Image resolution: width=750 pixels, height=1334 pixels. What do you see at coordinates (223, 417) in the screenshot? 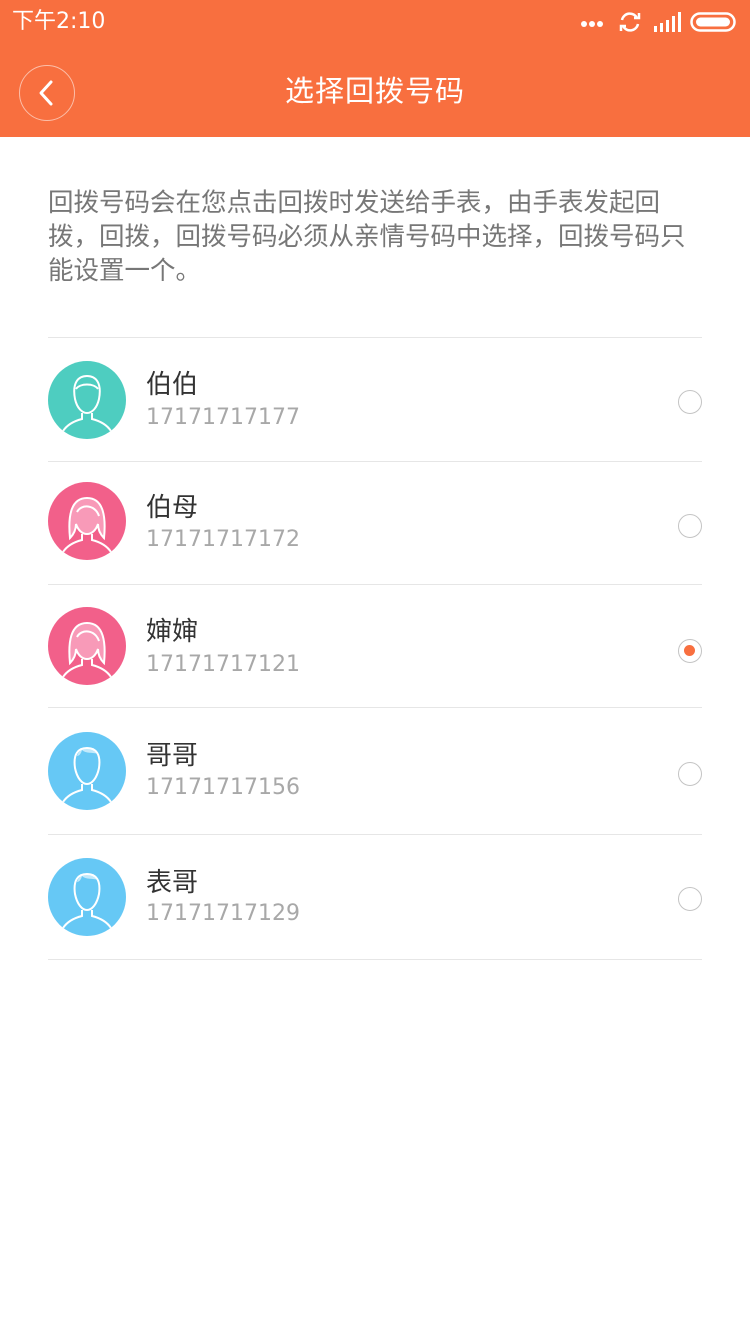
I see `contact-phone: 17171717177` at bounding box center [223, 417].